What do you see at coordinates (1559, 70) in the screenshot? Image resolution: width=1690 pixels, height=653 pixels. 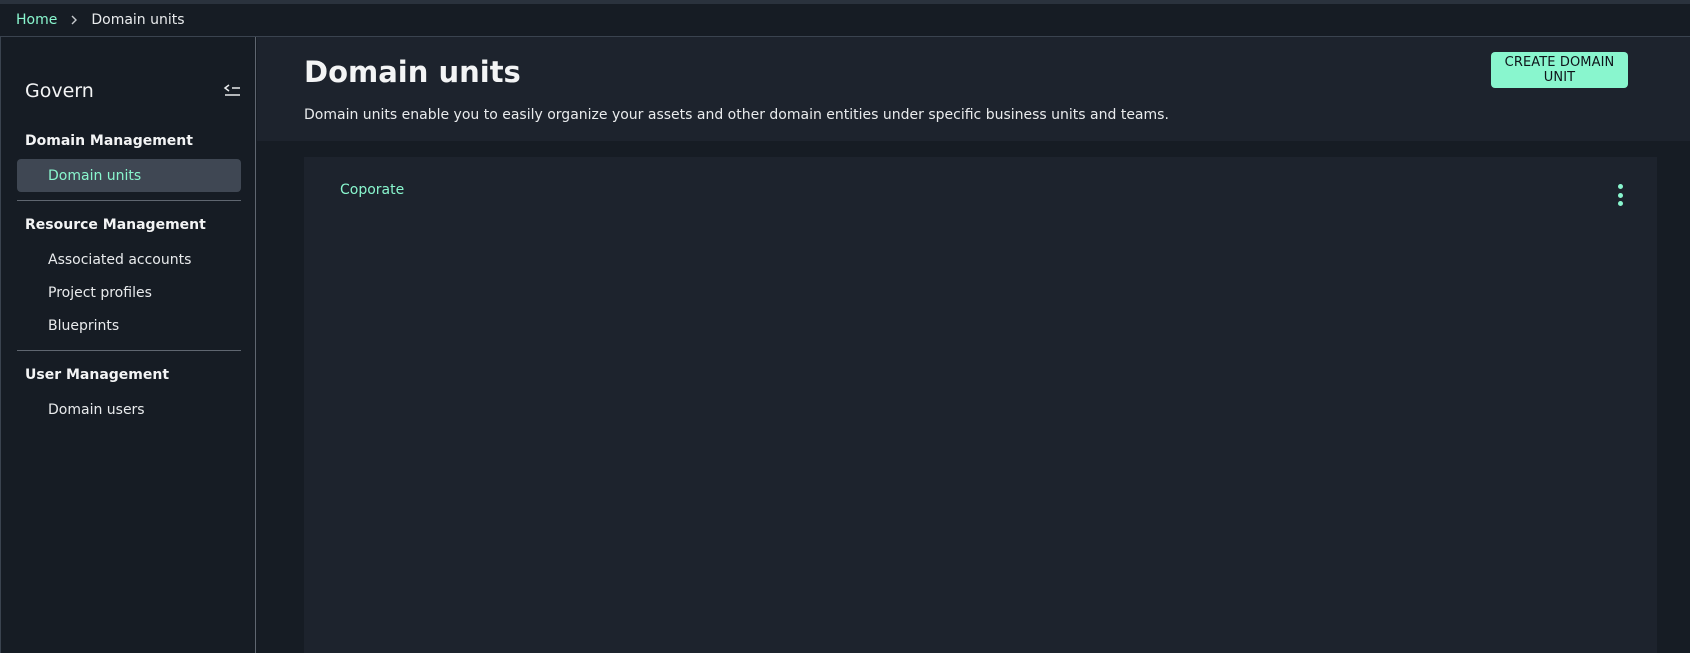 I see `create-domain-unit-button: CREATE DOMAIN UNIT` at bounding box center [1559, 70].